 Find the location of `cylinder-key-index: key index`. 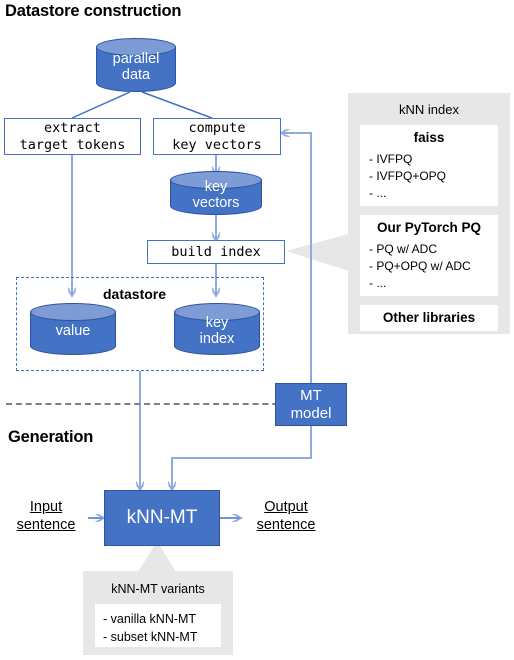

cylinder-key-index: key index is located at coordinates (217, 329).